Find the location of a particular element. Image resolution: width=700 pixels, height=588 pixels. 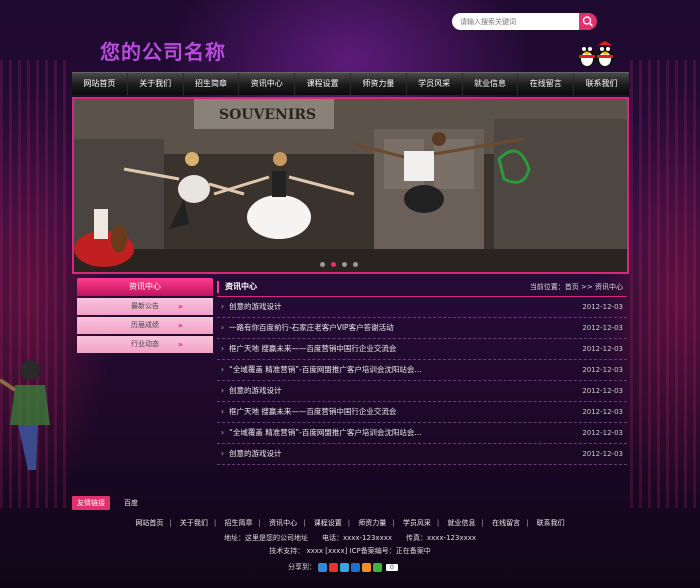

share-bar: 分享到： 0 is located at coordinates (343, 567).